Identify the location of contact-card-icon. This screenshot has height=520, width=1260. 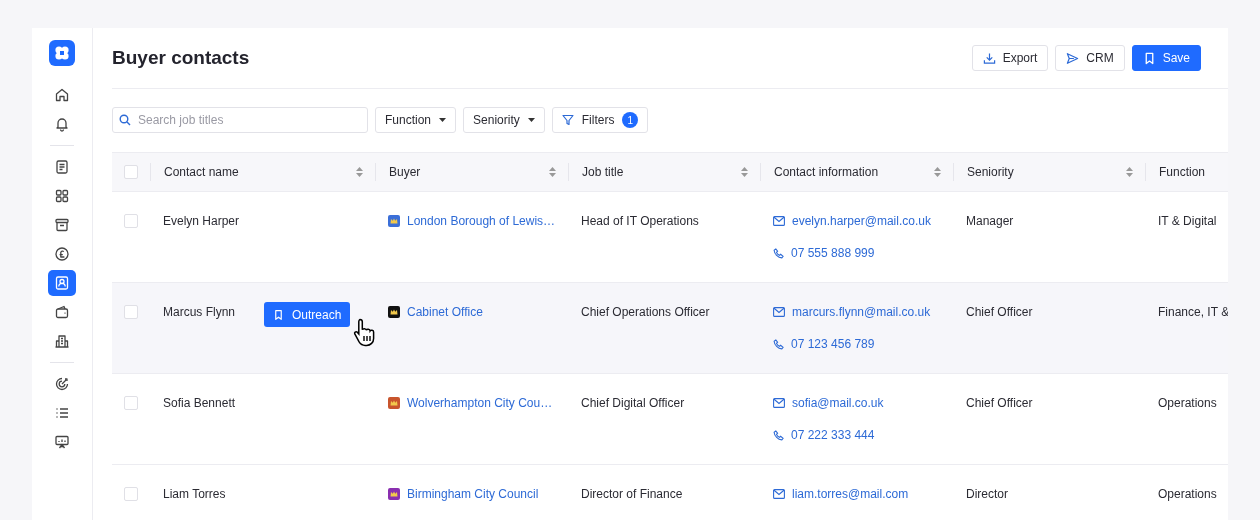
(62, 283).